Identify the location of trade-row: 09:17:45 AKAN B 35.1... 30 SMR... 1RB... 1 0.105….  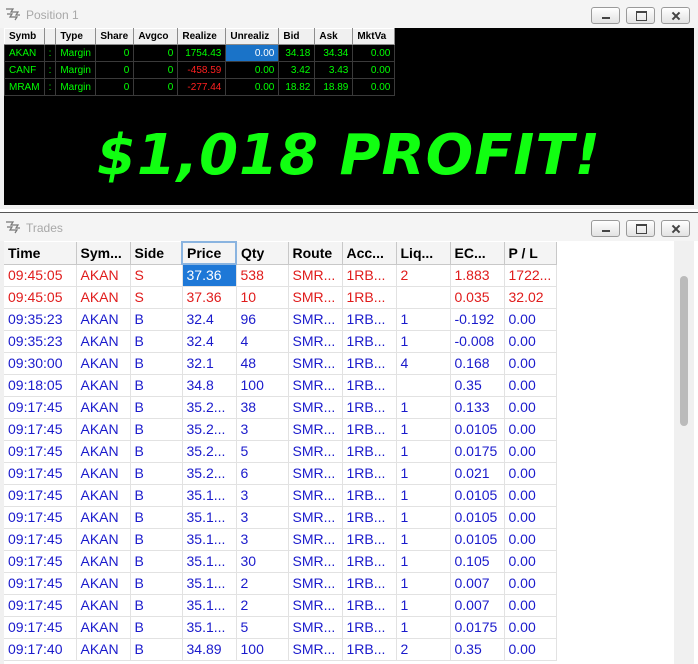
(280, 561).